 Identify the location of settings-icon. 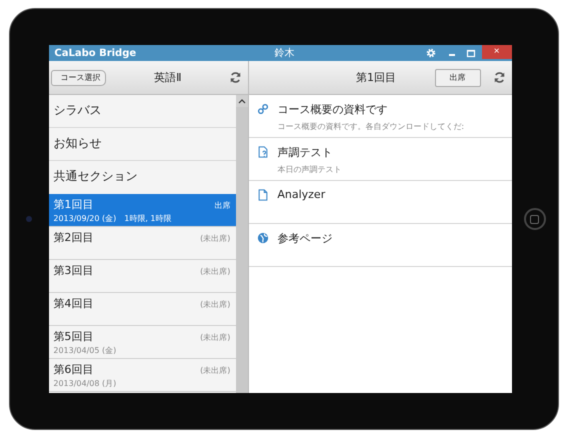
(431, 53).